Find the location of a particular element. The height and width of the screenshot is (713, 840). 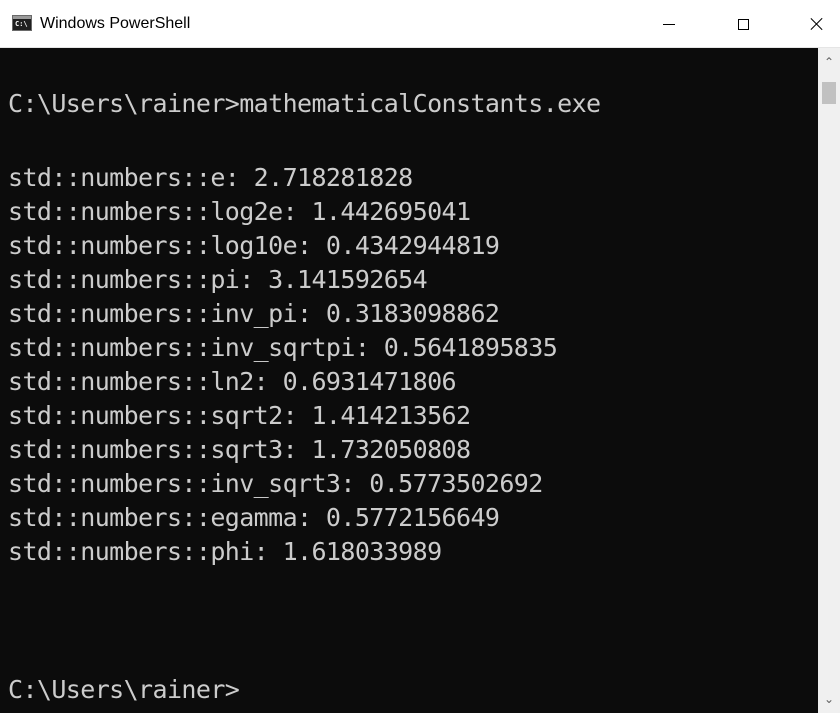

app-icon-text: C:\ is located at coordinates (21, 24).